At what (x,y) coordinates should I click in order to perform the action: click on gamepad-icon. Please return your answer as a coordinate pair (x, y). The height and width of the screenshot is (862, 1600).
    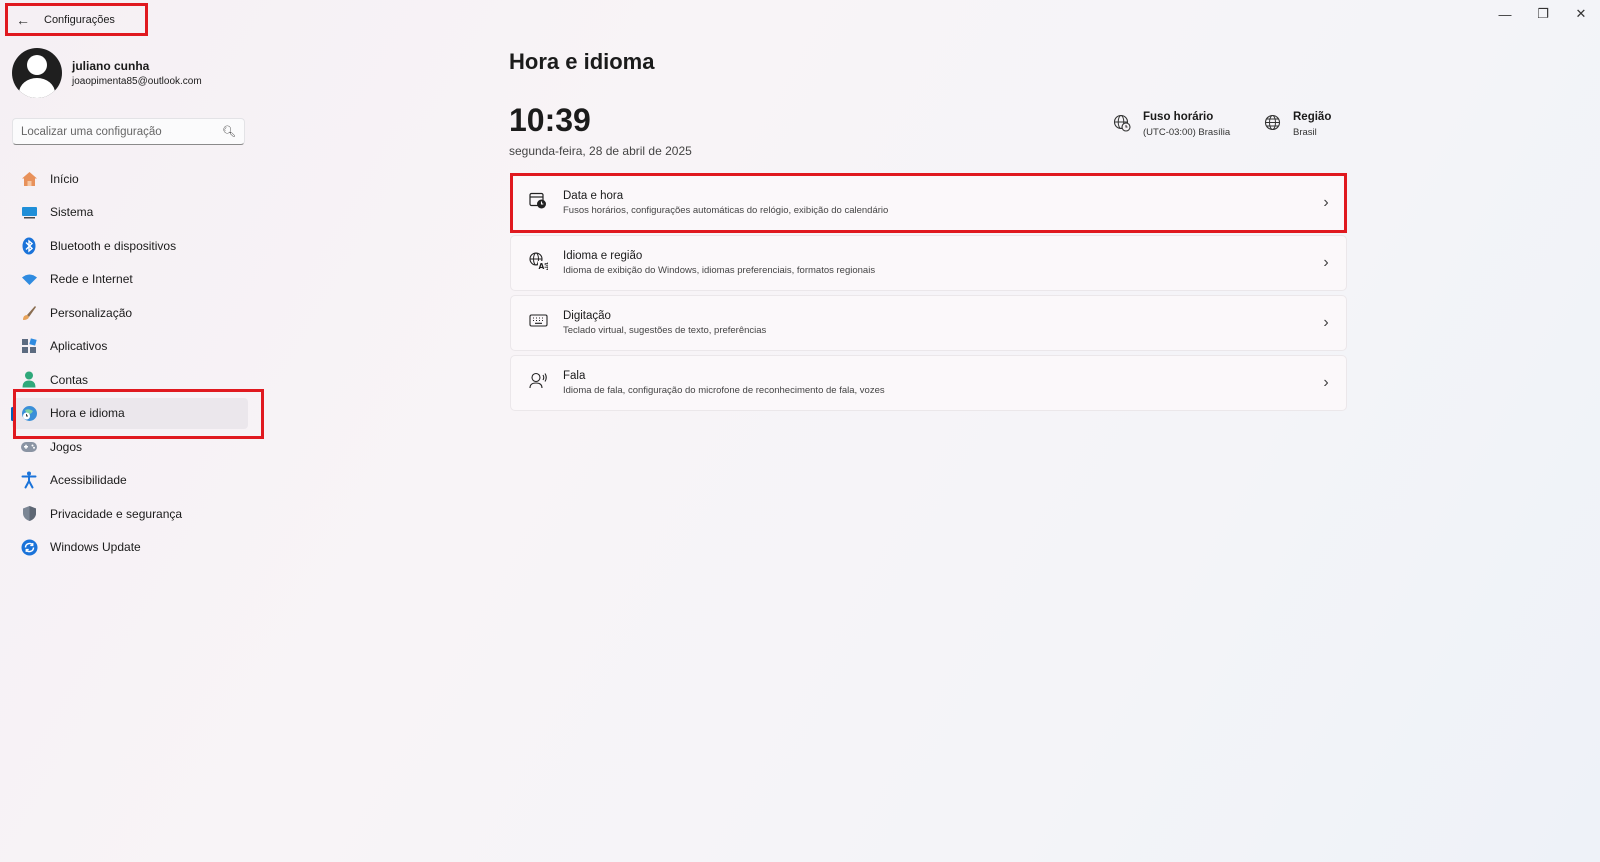
    Looking at the image, I should click on (29, 447).